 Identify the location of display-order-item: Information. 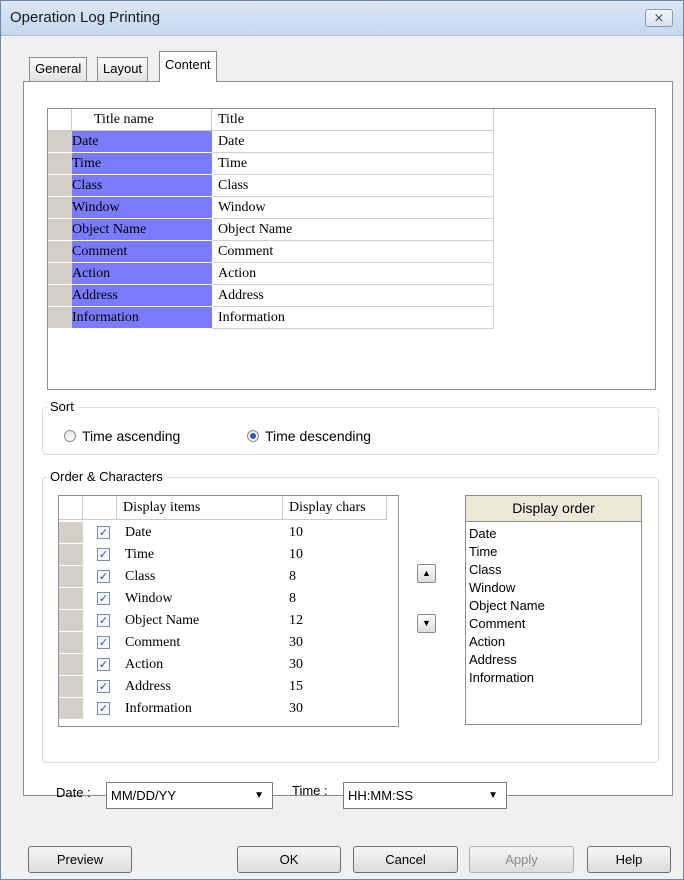
(553, 678).